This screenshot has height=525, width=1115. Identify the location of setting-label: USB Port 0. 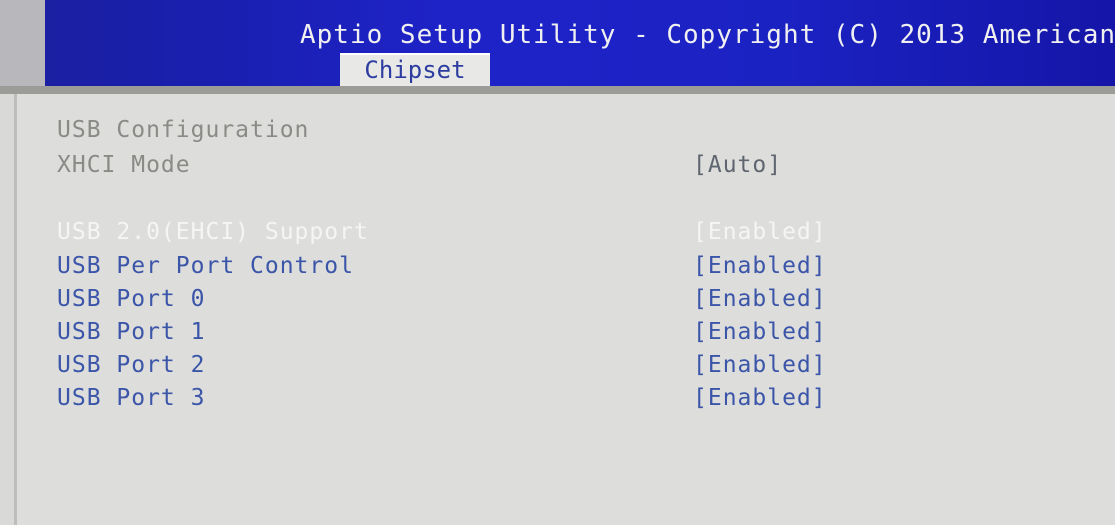
(131, 299).